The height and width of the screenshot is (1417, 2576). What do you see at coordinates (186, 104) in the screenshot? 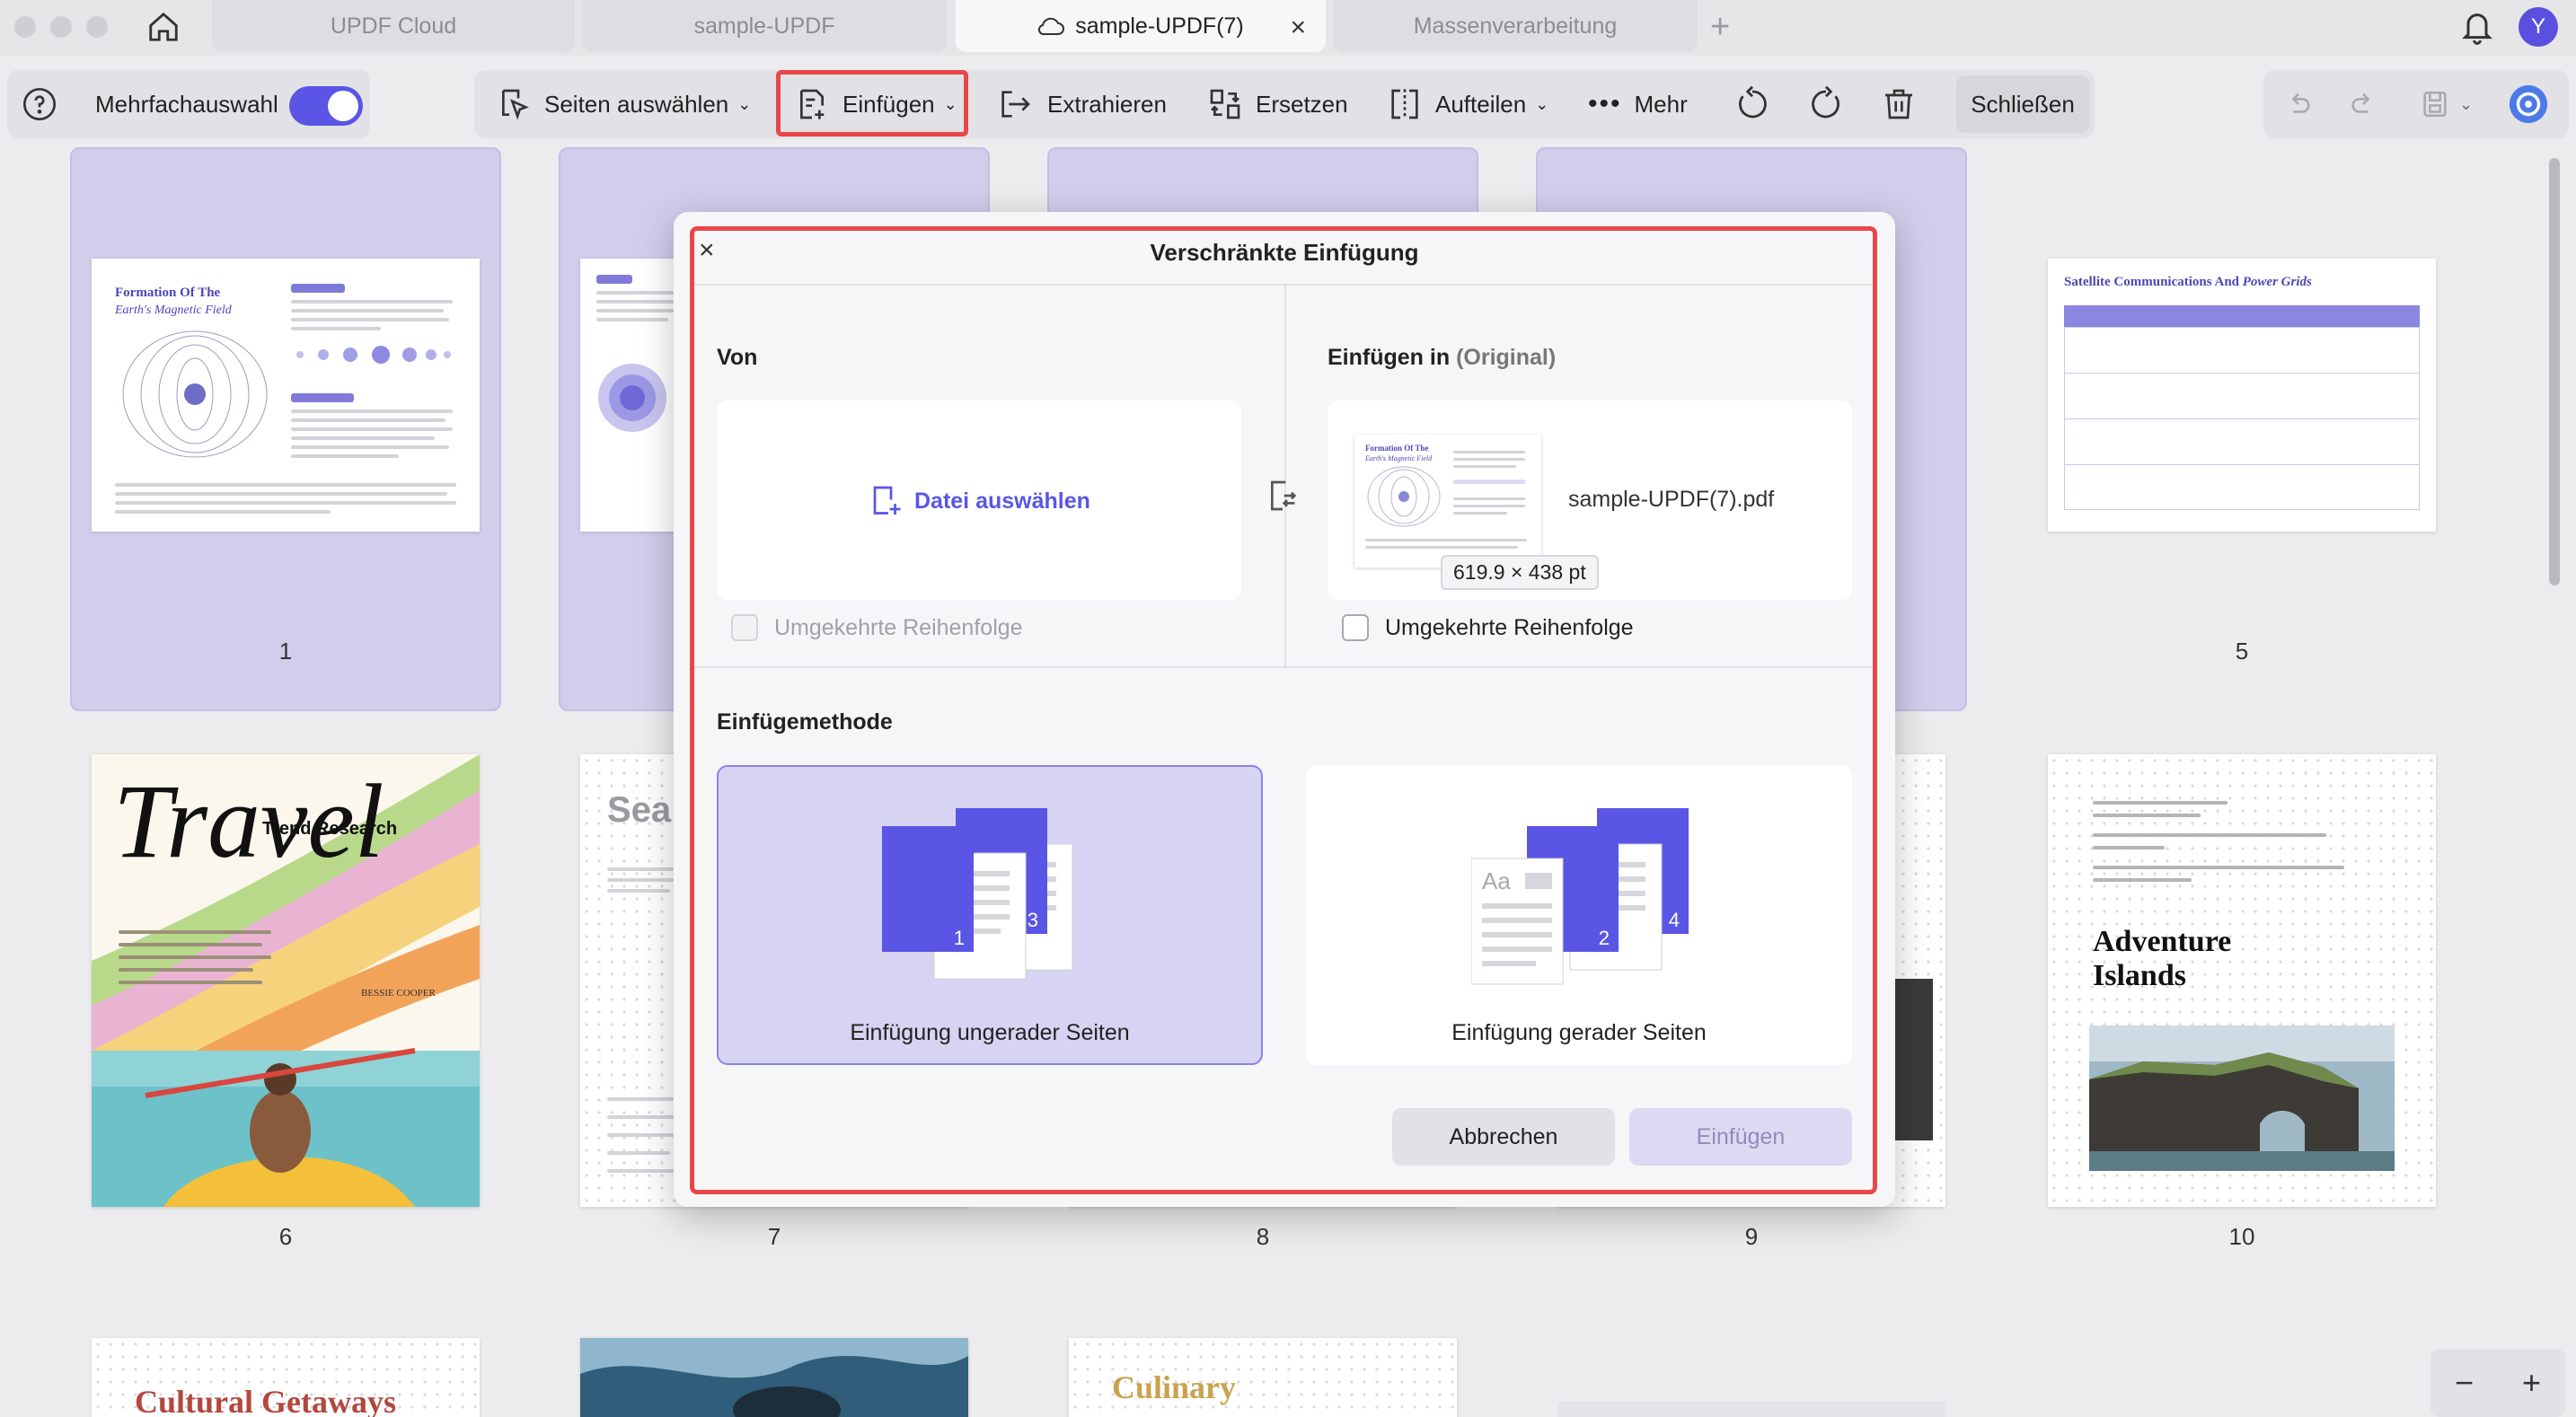
I see `multi-select-label: Mehrfachauswahl` at bounding box center [186, 104].